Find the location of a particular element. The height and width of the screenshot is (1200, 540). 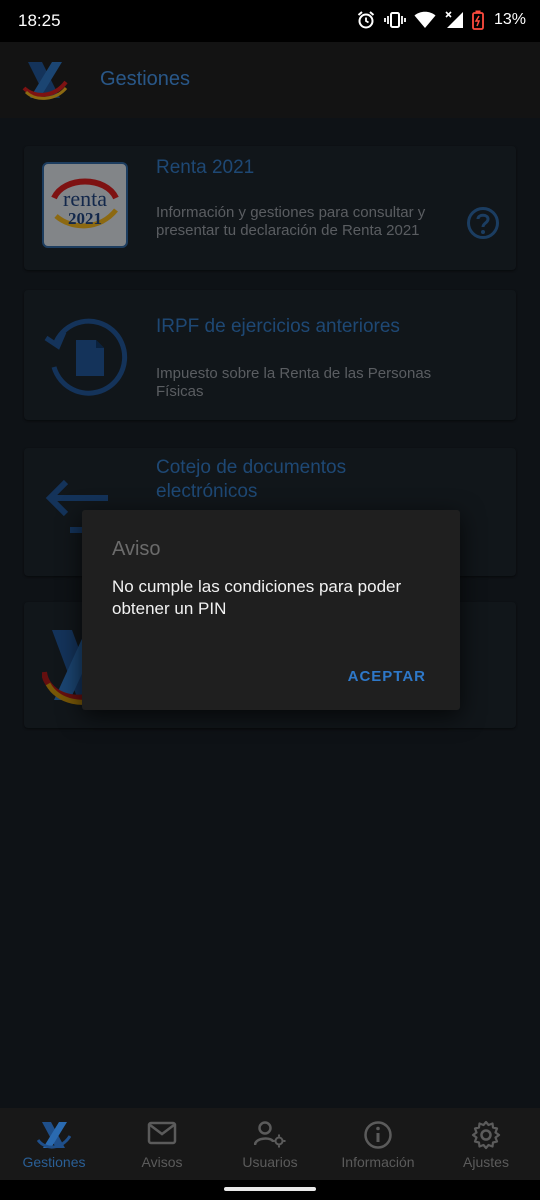

info-icon is located at coordinates (378, 1135).